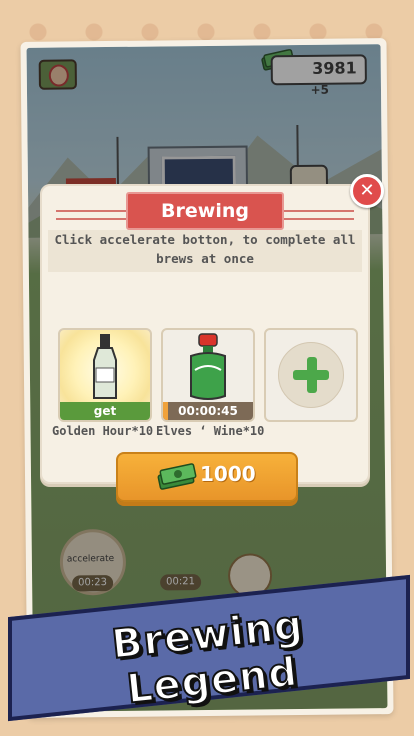  Describe the element at coordinates (91, 215) in the screenshot. I see `title-decor-left` at that location.